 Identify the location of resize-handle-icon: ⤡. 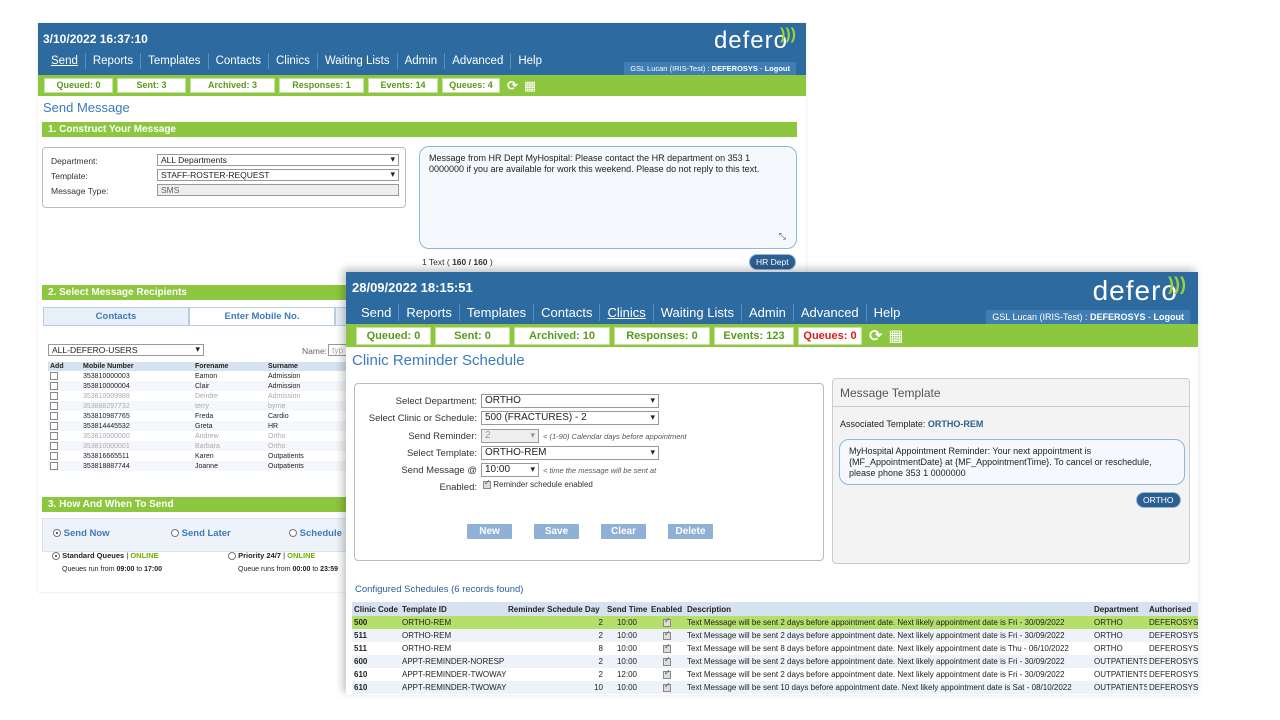
(782, 236).